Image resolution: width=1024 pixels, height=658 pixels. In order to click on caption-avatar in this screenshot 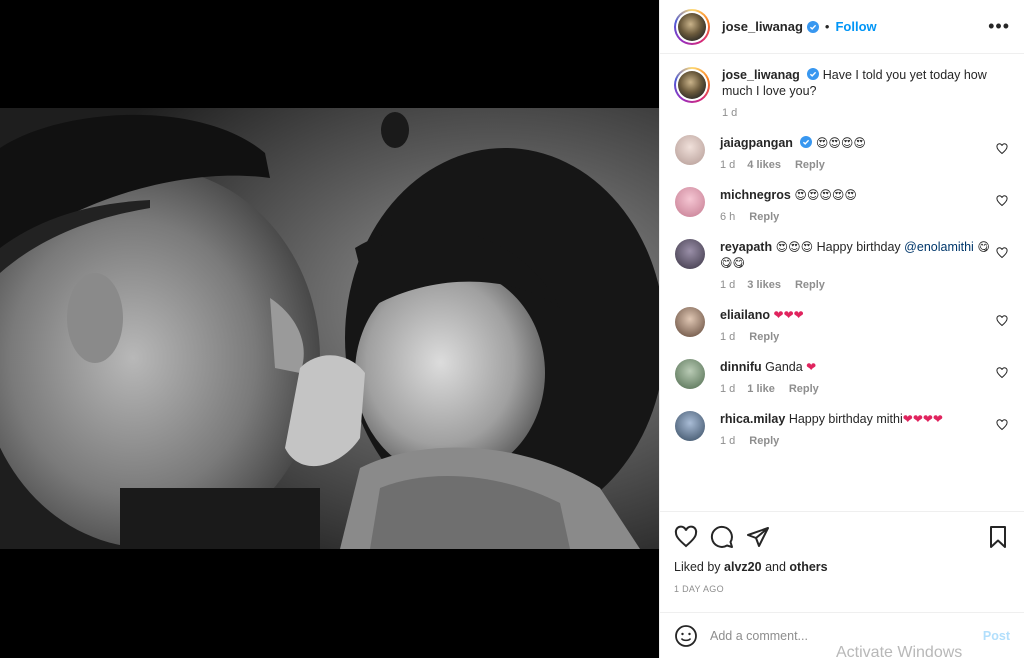, I will do `click(692, 85)`.